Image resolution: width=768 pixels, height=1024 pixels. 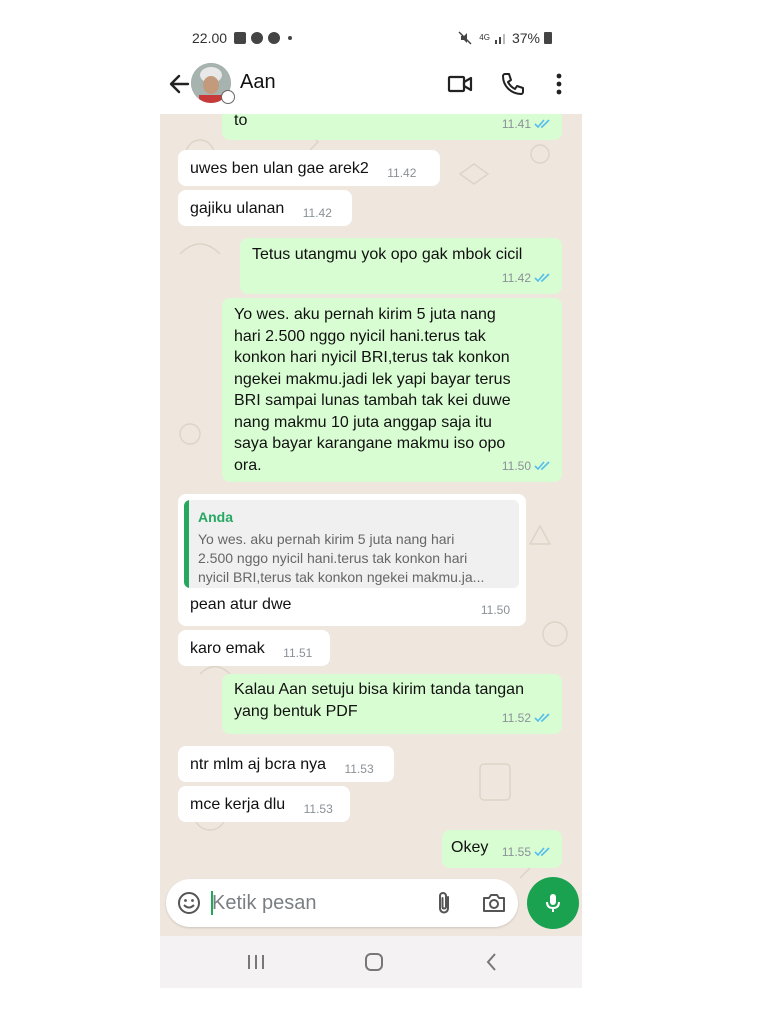 I want to click on video-call-icon, so click(x=460, y=84).